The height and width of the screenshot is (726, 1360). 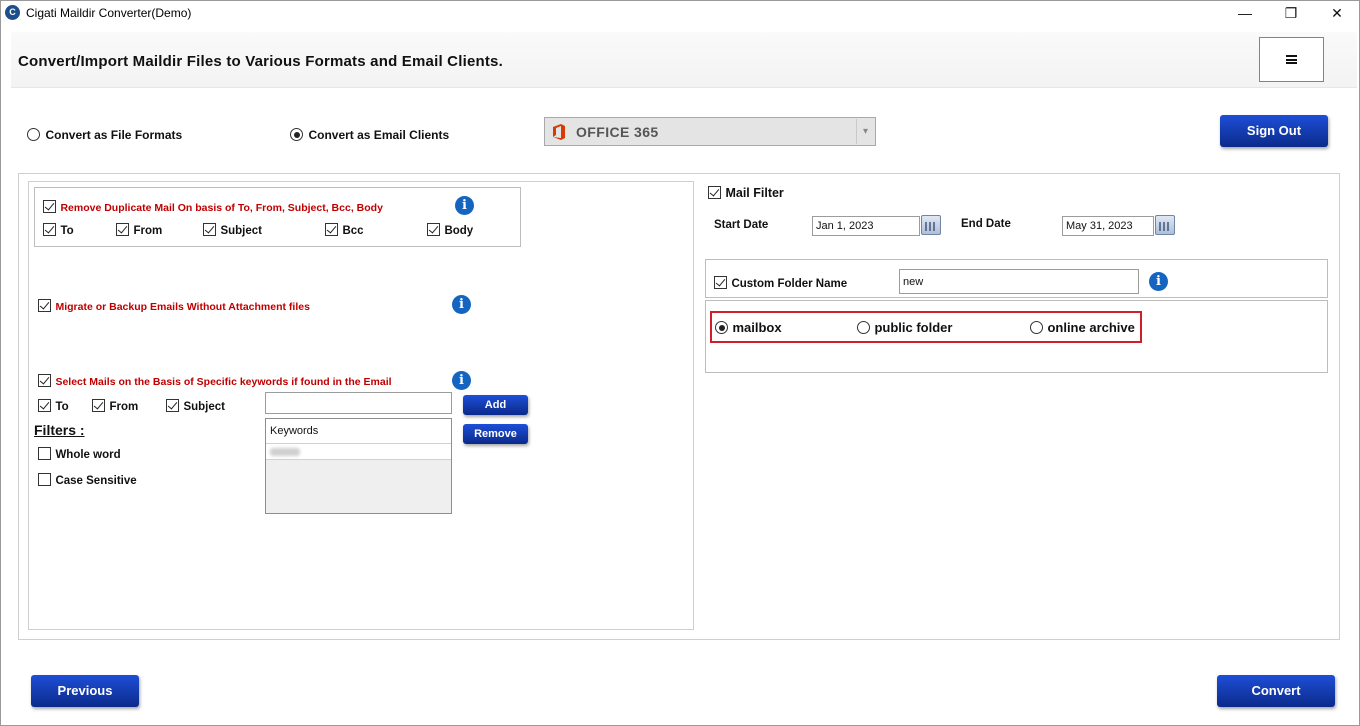 I want to click on office-icon, so click(x=559, y=132).